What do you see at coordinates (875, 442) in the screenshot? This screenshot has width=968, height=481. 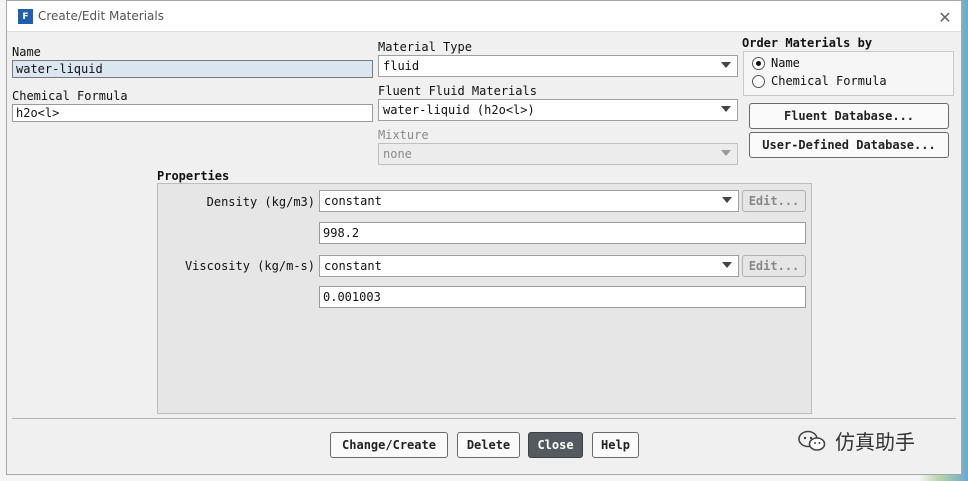 I see `watermark-text: 仿真助手` at bounding box center [875, 442].